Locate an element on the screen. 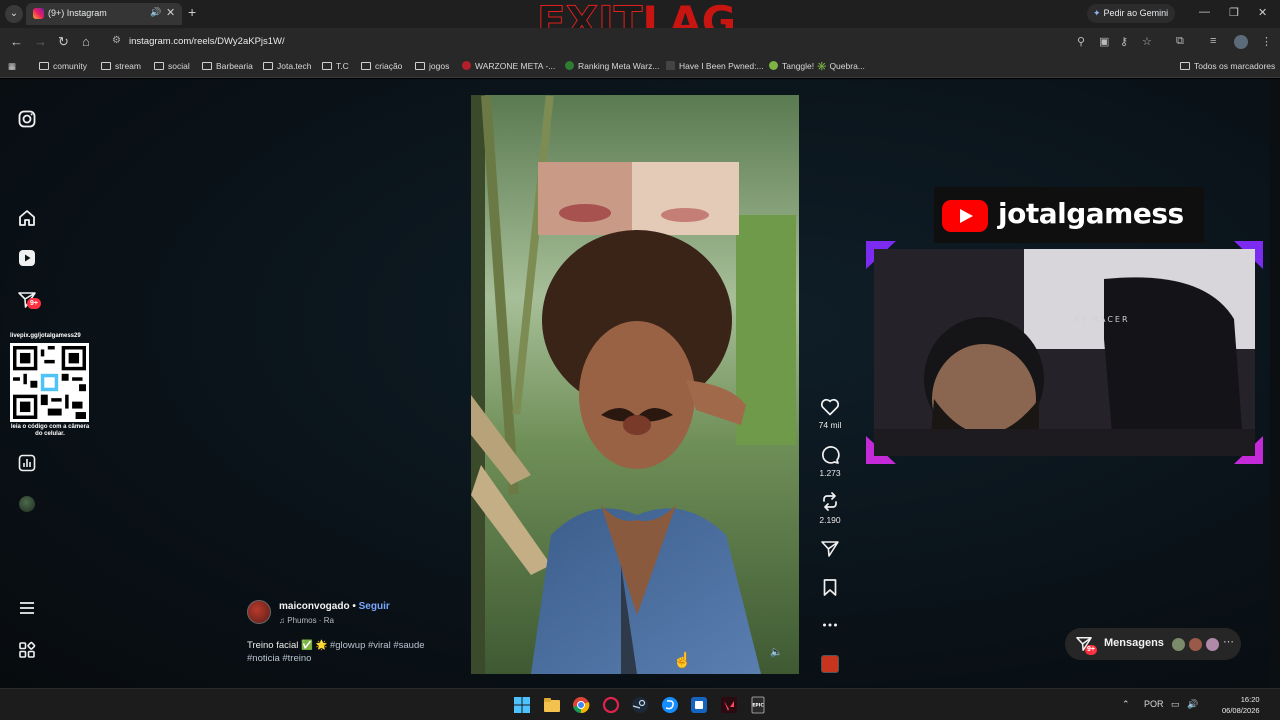 The width and height of the screenshot is (1280, 720). comment-icon is located at coordinates (830, 454).